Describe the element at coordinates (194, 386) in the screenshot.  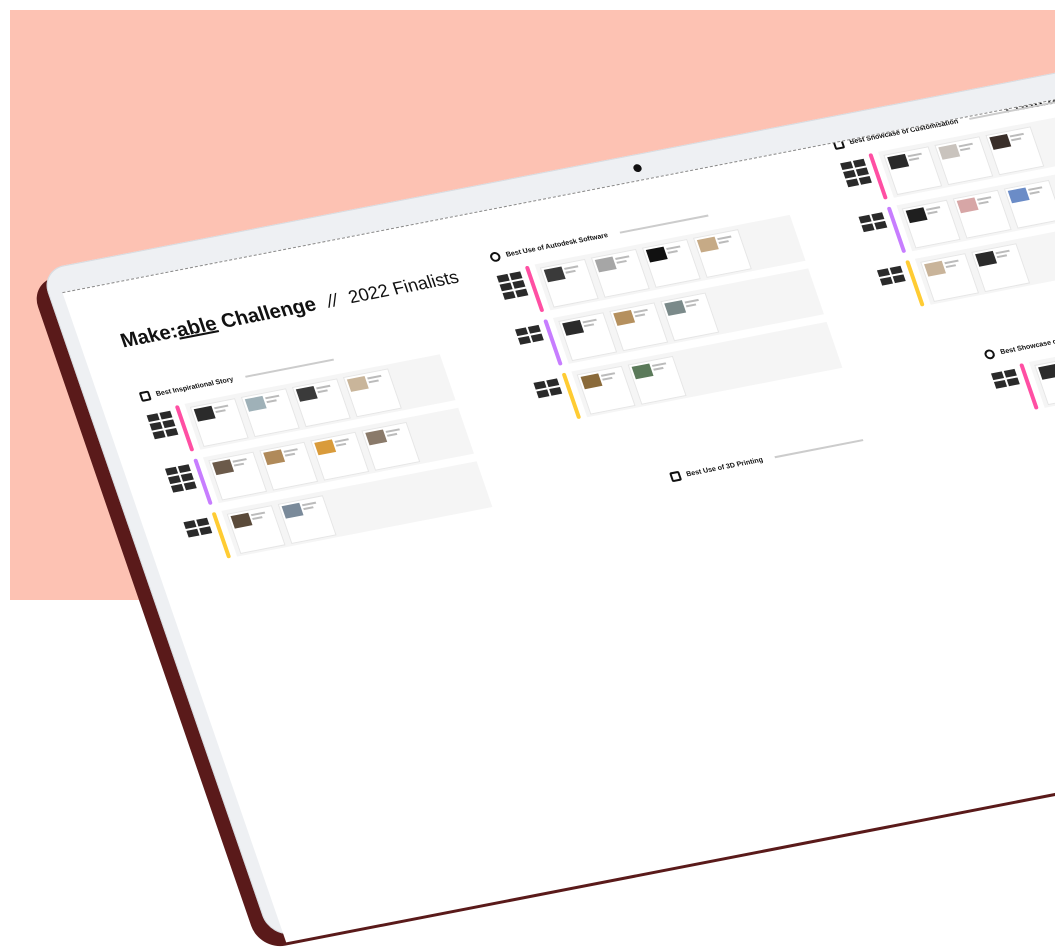
I see `section-label: Best Inspirational Story` at that location.